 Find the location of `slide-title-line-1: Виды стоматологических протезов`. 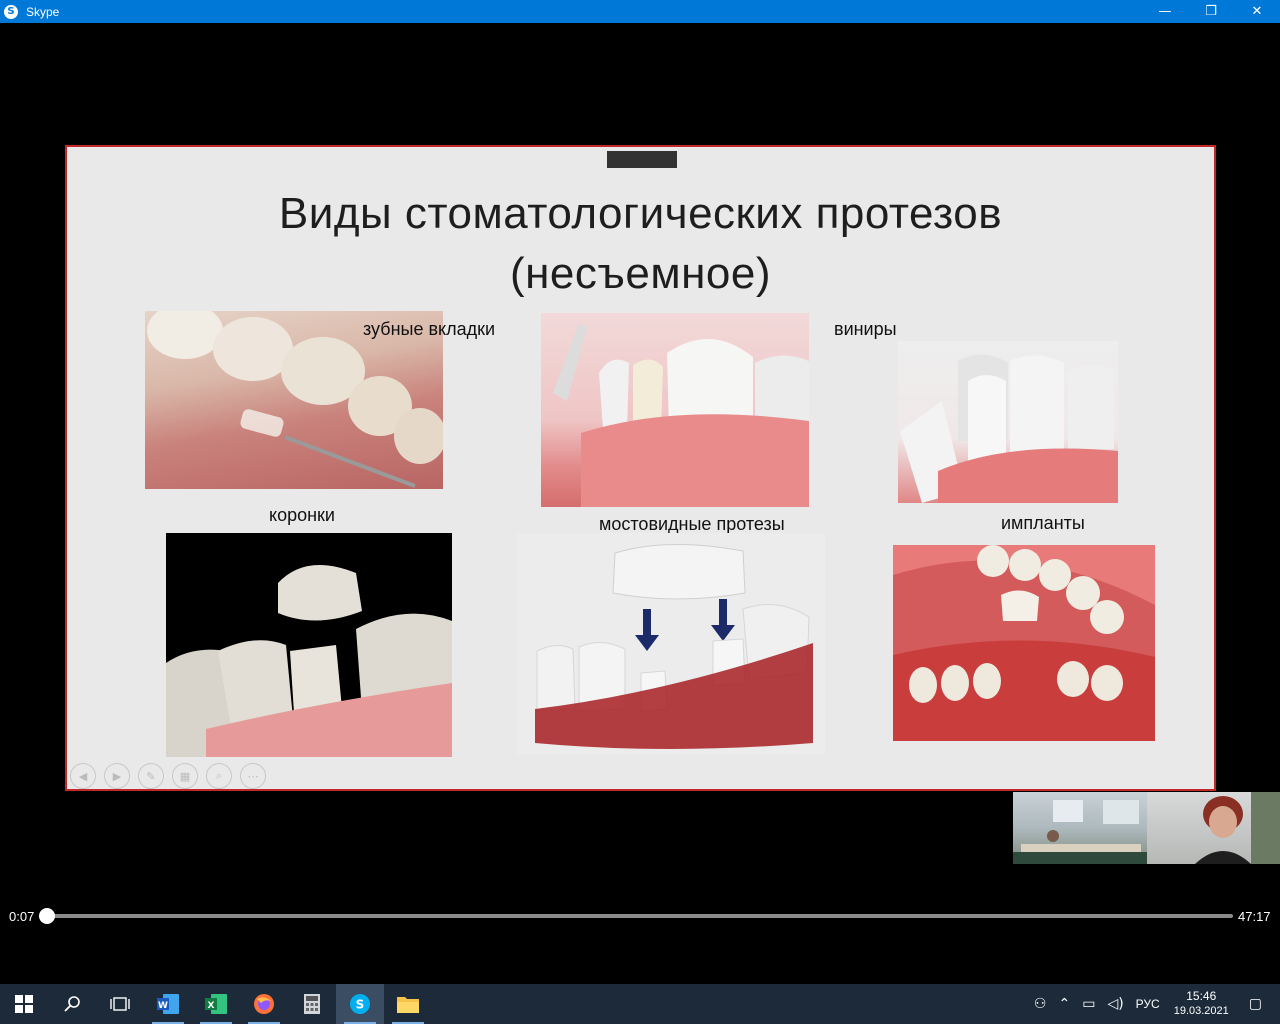

slide-title-line-1: Виды стоматологических протезов is located at coordinates (640, 213).